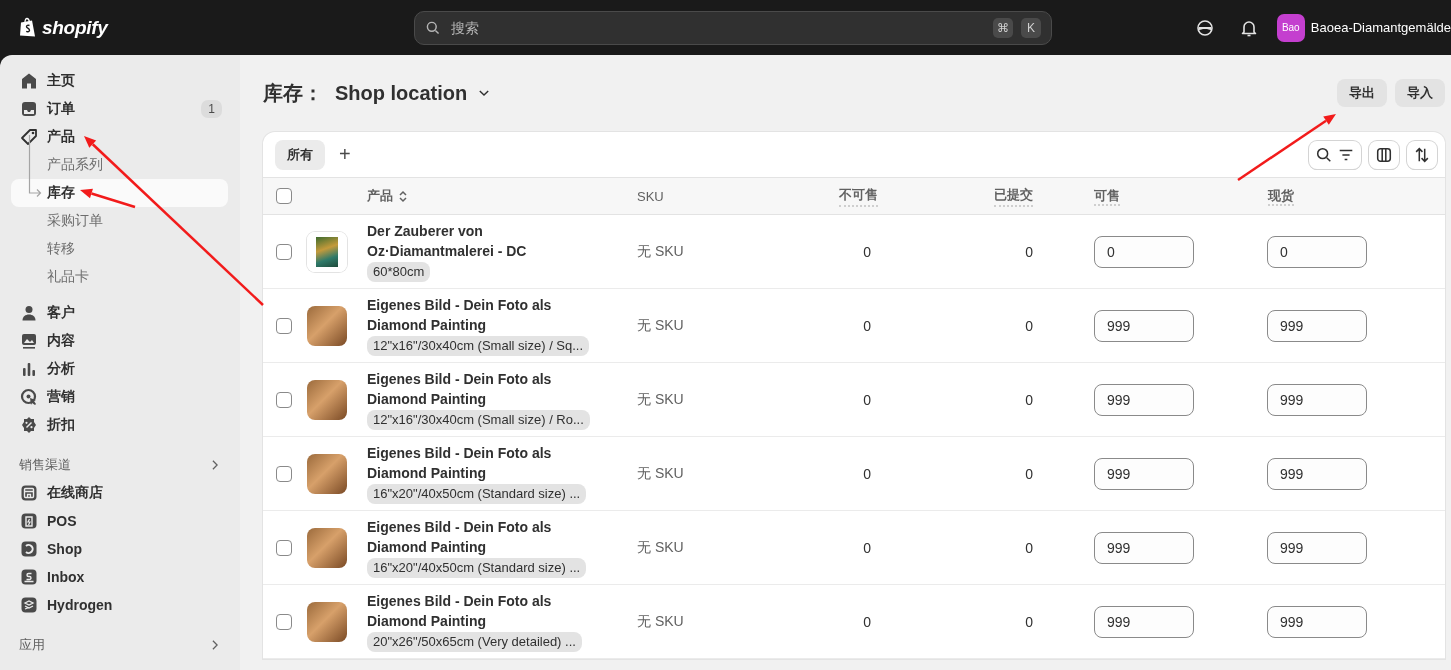  Describe the element at coordinates (1144, 251) in the screenshot. I see `available-field: 0` at that location.